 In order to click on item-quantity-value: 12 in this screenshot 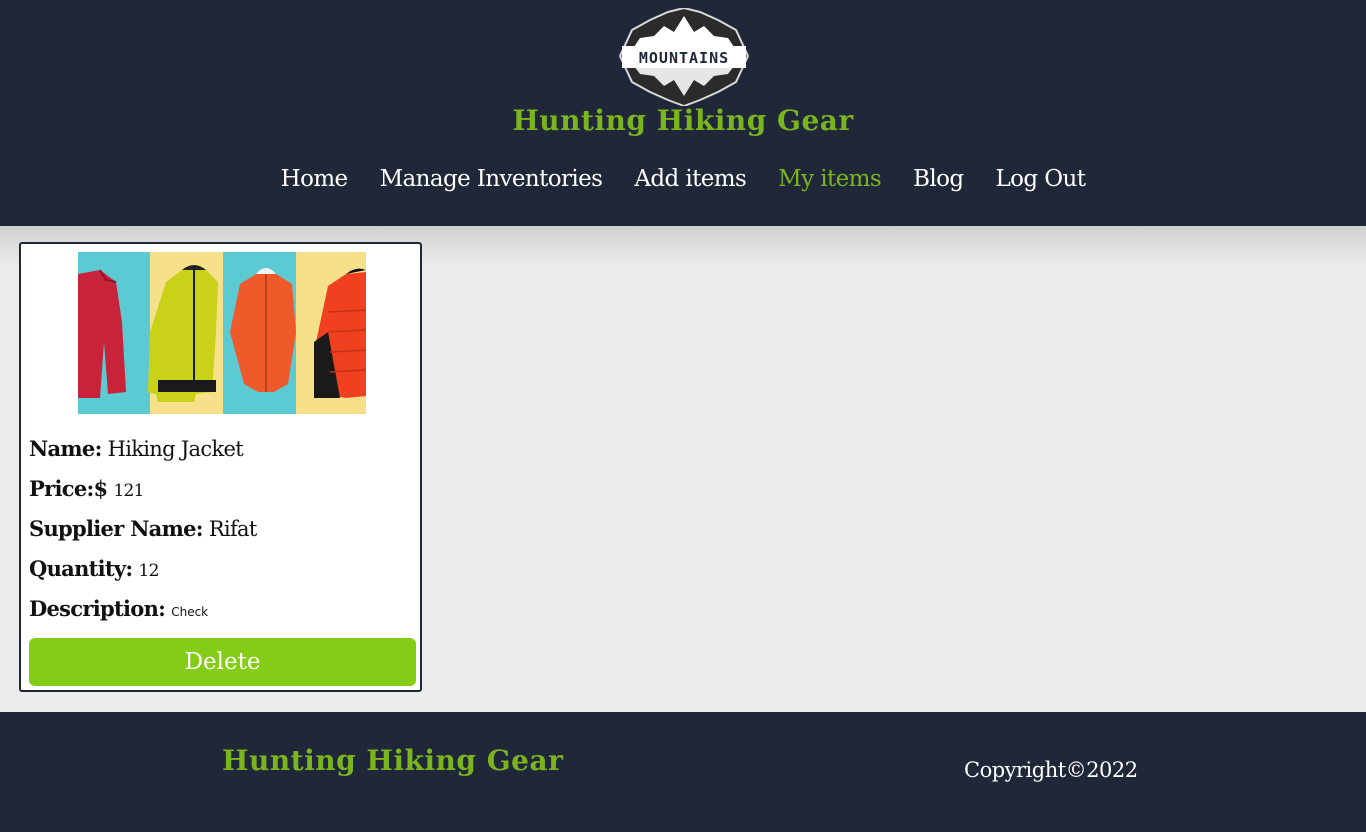, I will do `click(148, 571)`.